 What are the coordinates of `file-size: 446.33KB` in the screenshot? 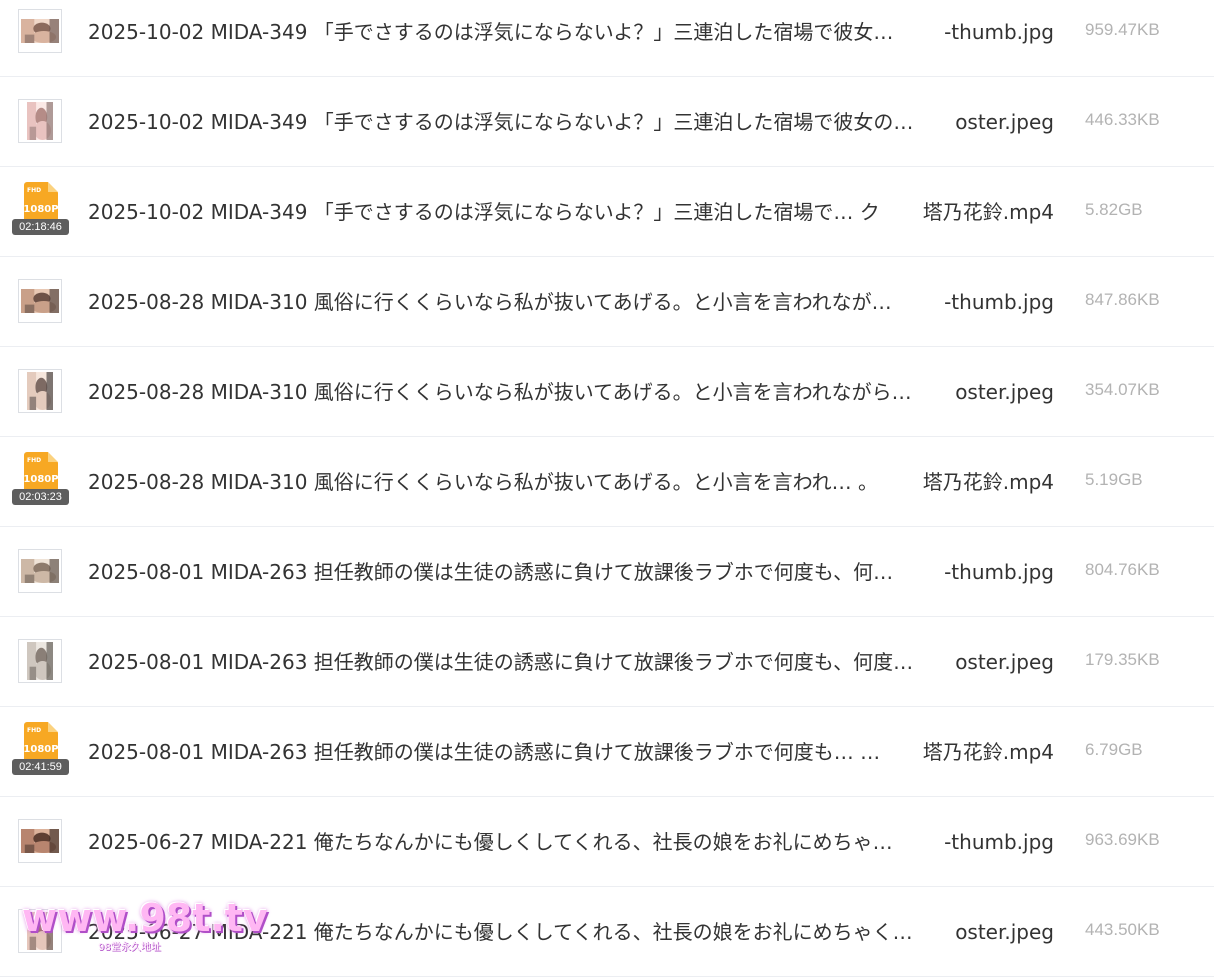 It's located at (1122, 119).